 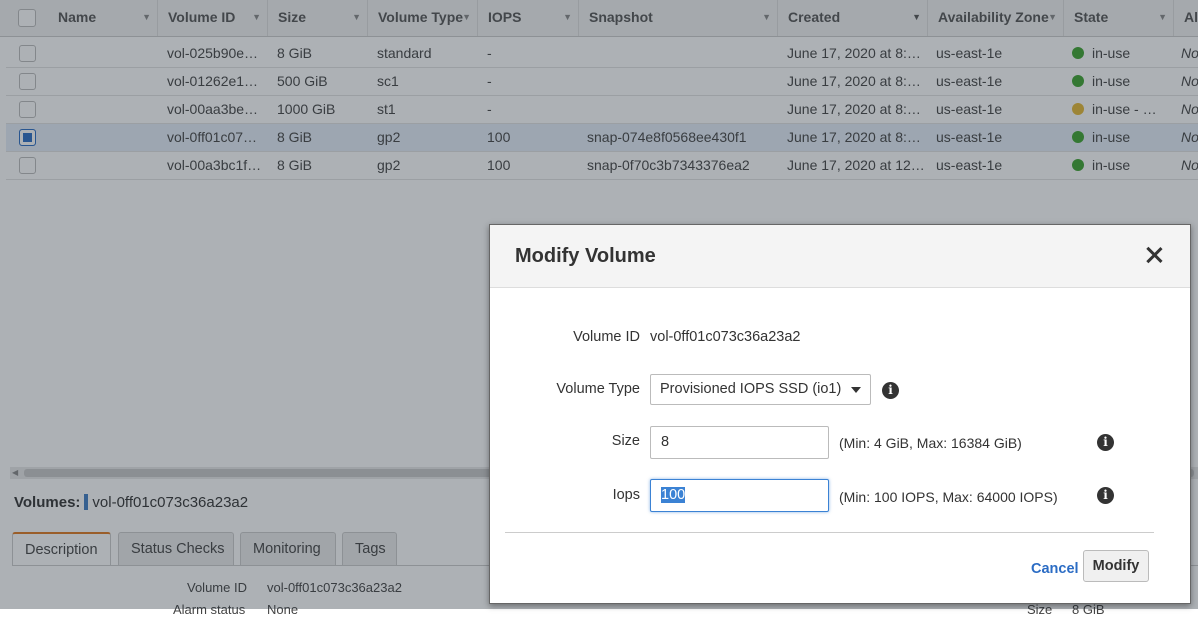 I want to click on modify-button: Modify, so click(x=1116, y=566).